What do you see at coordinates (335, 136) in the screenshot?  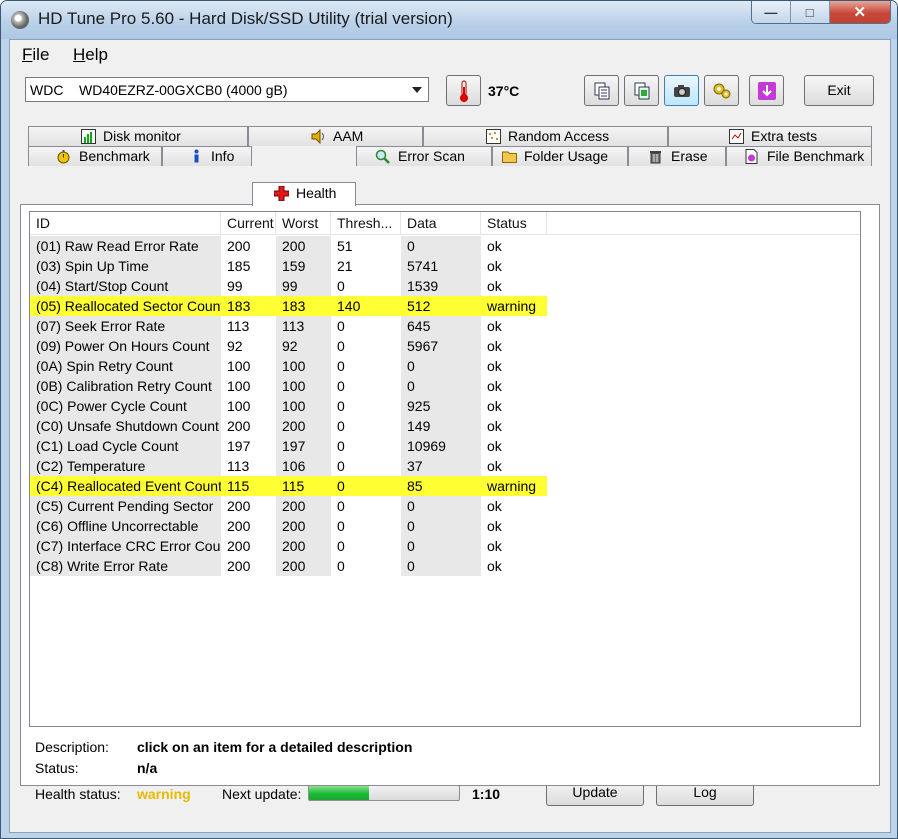 I see `tab-aam: AAM` at bounding box center [335, 136].